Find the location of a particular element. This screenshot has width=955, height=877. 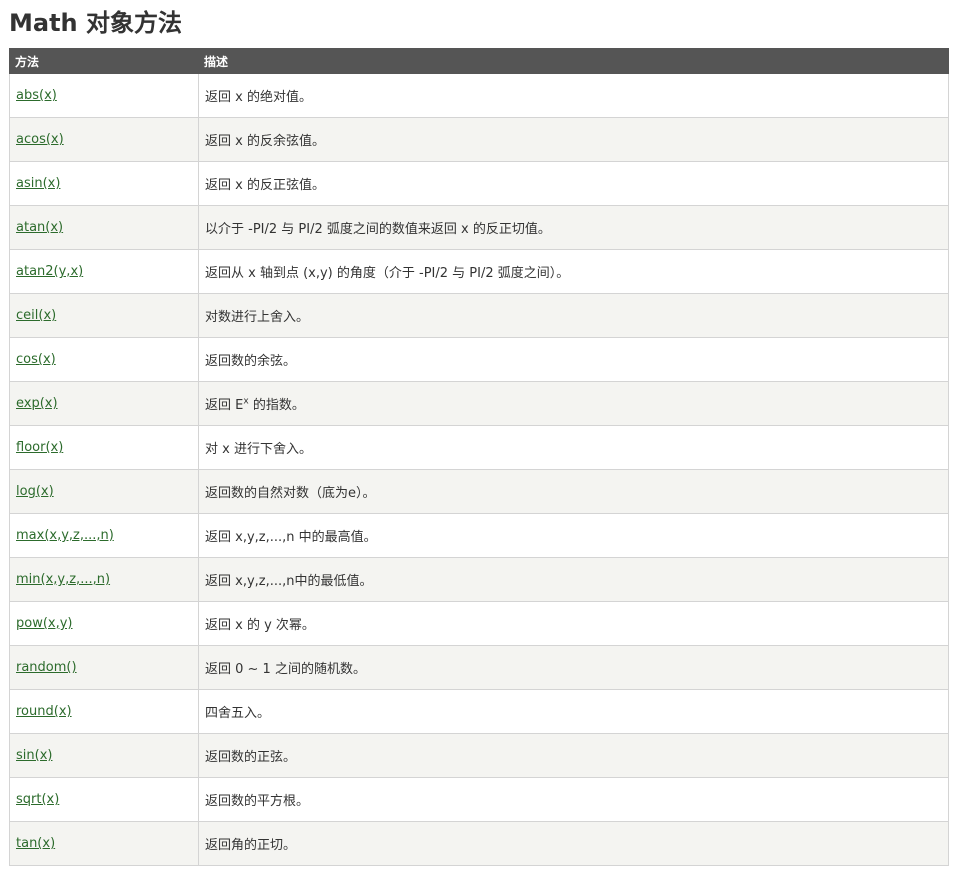

description-cell: 对数进行上舍入。 is located at coordinates (573, 315).